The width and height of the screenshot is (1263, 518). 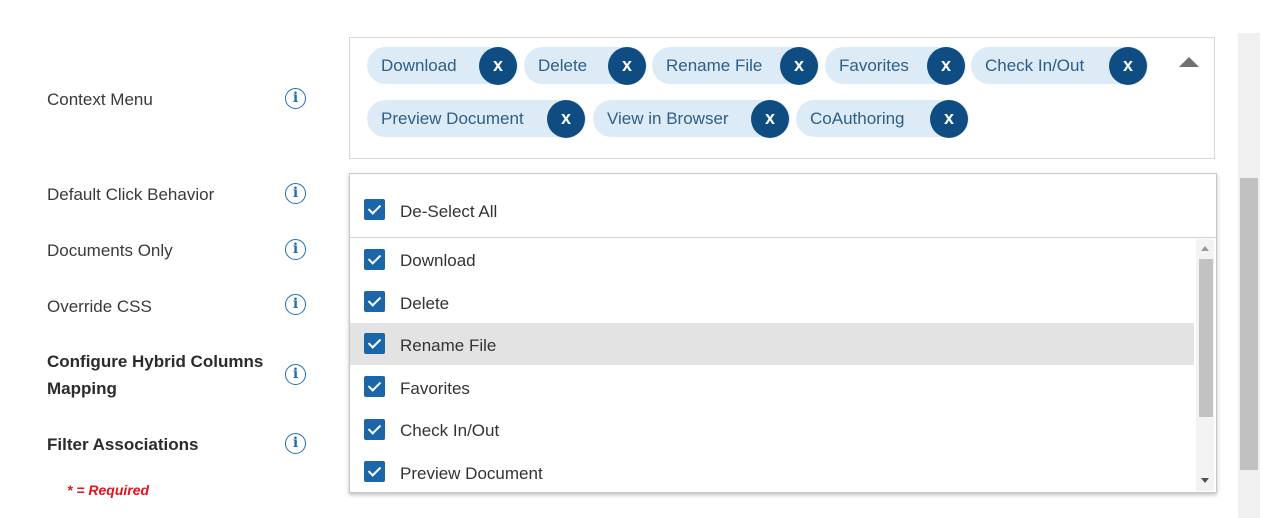 I want to click on tag-delete: Delete x, so click(x=585, y=66).